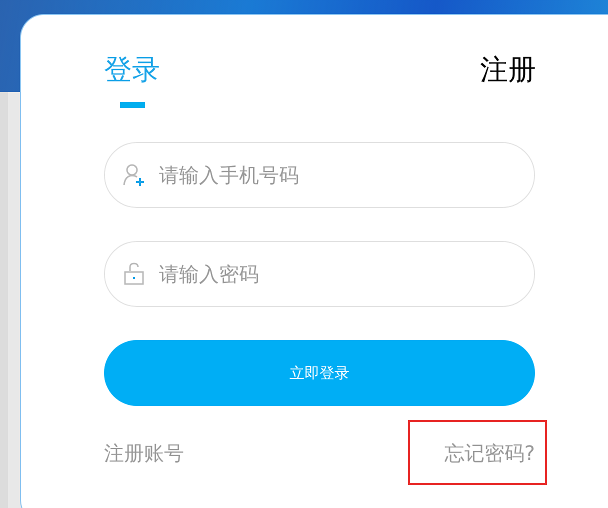  Describe the element at coordinates (132, 70) in the screenshot. I see `tab: 登录` at that location.